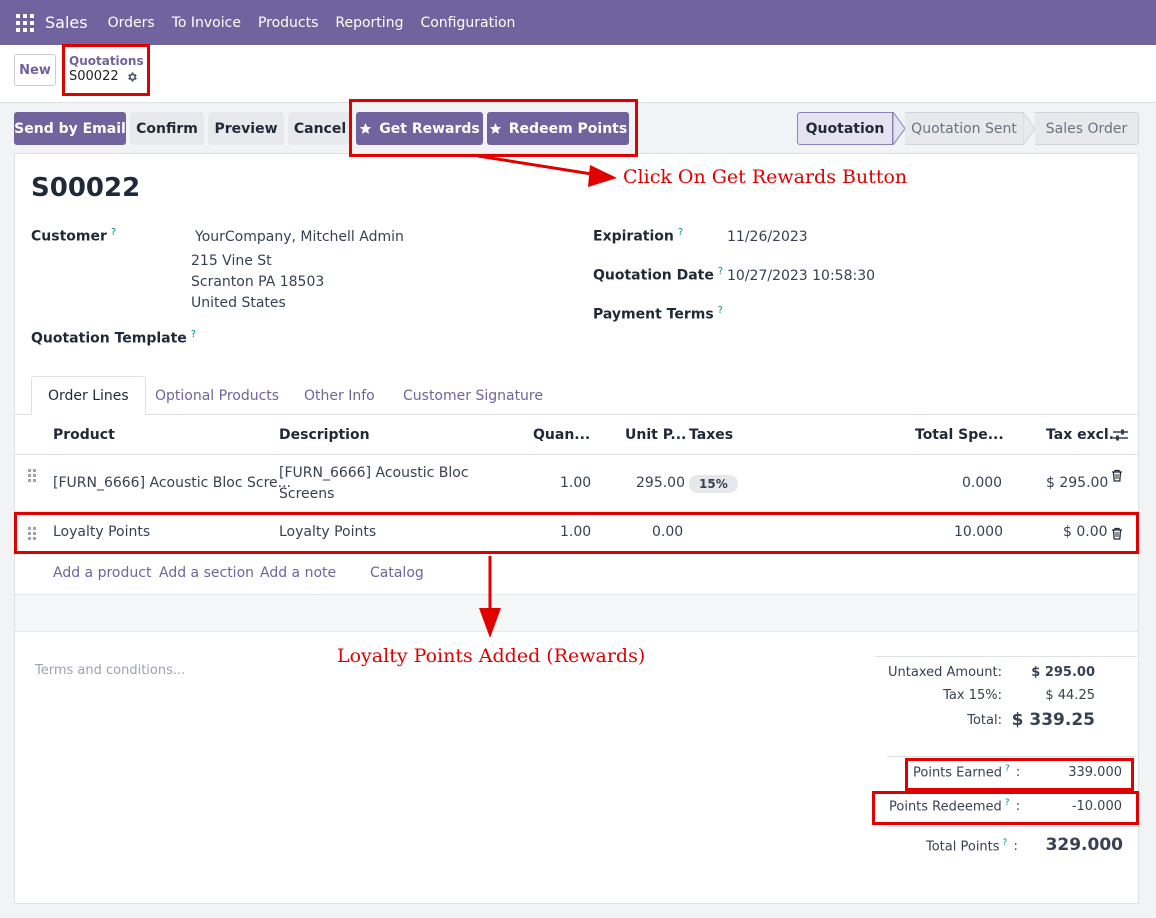 The width and height of the screenshot is (1156, 918). Describe the element at coordinates (765, 177) in the screenshot. I see `annotation-click-note: Click On Get Rewards Button` at that location.